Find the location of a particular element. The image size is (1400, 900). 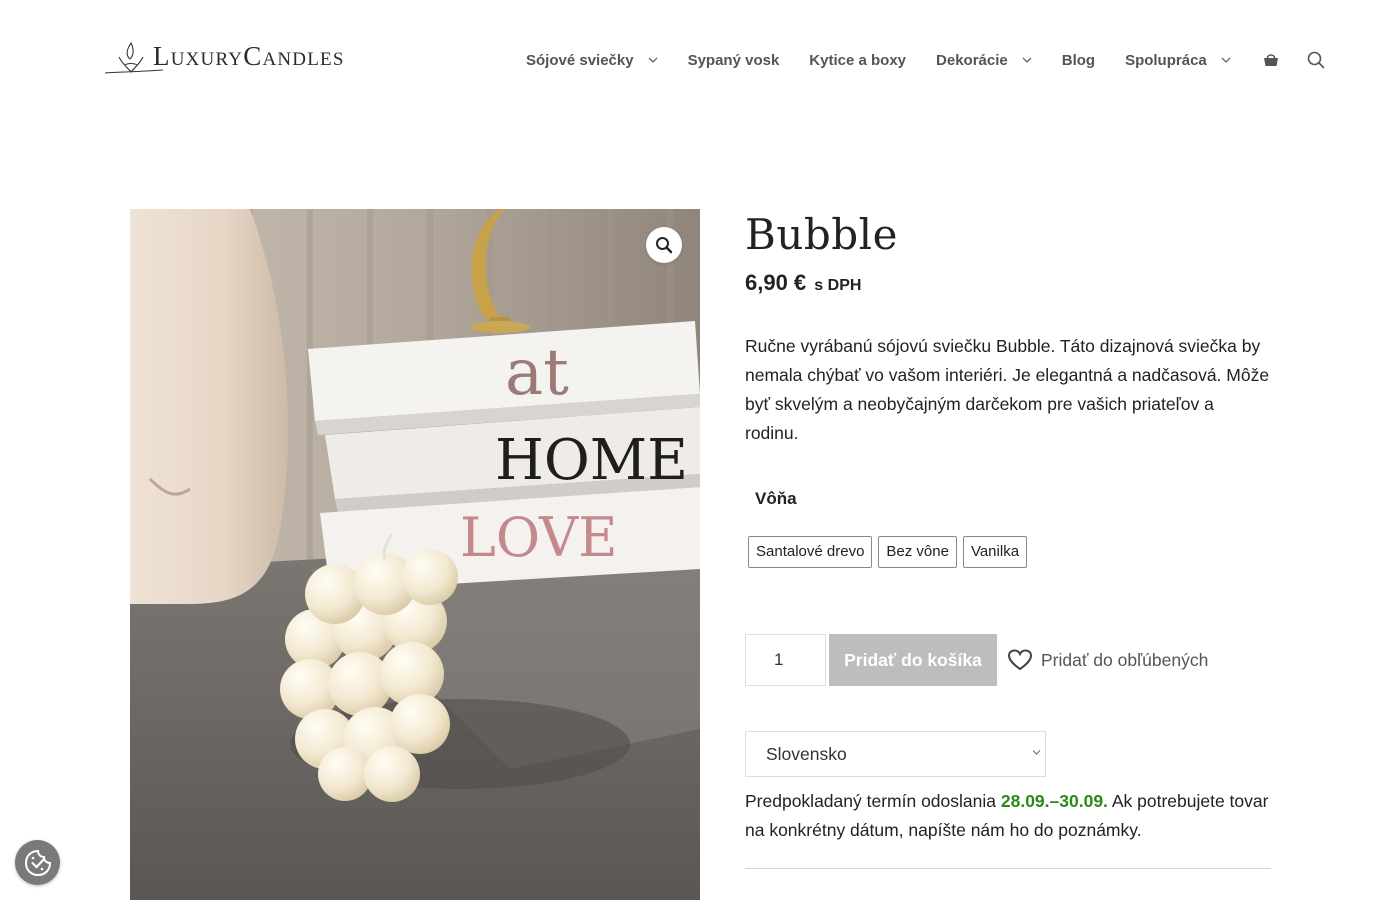

nav-item-label: Spolupráca is located at coordinates (1166, 60).